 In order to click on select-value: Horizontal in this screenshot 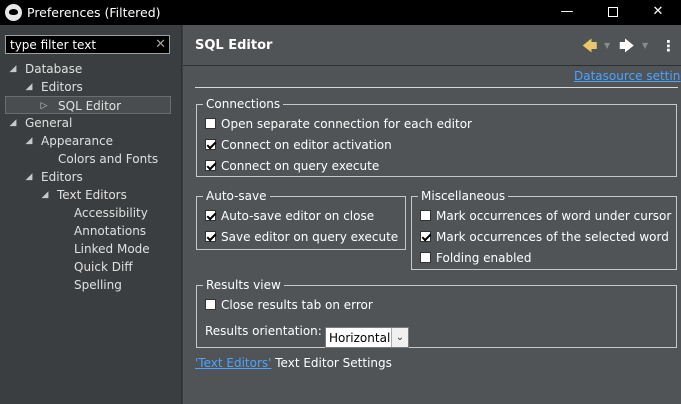, I will do `click(360, 338)`.